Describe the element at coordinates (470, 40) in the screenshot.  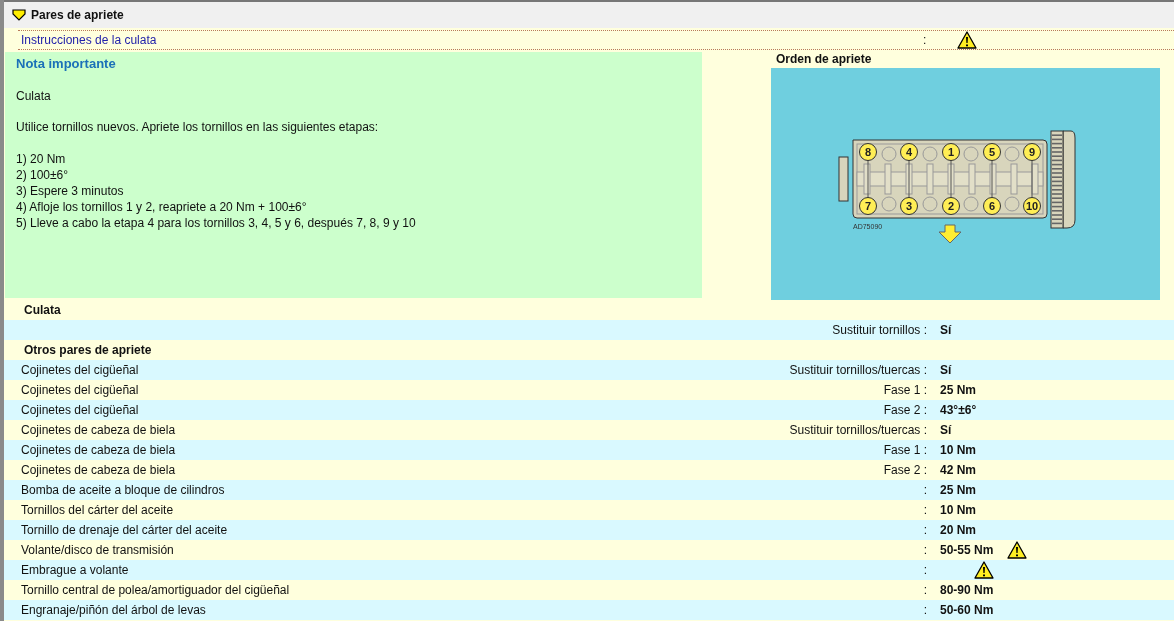
I see `instructions-link: Instrucciones de la culata` at that location.